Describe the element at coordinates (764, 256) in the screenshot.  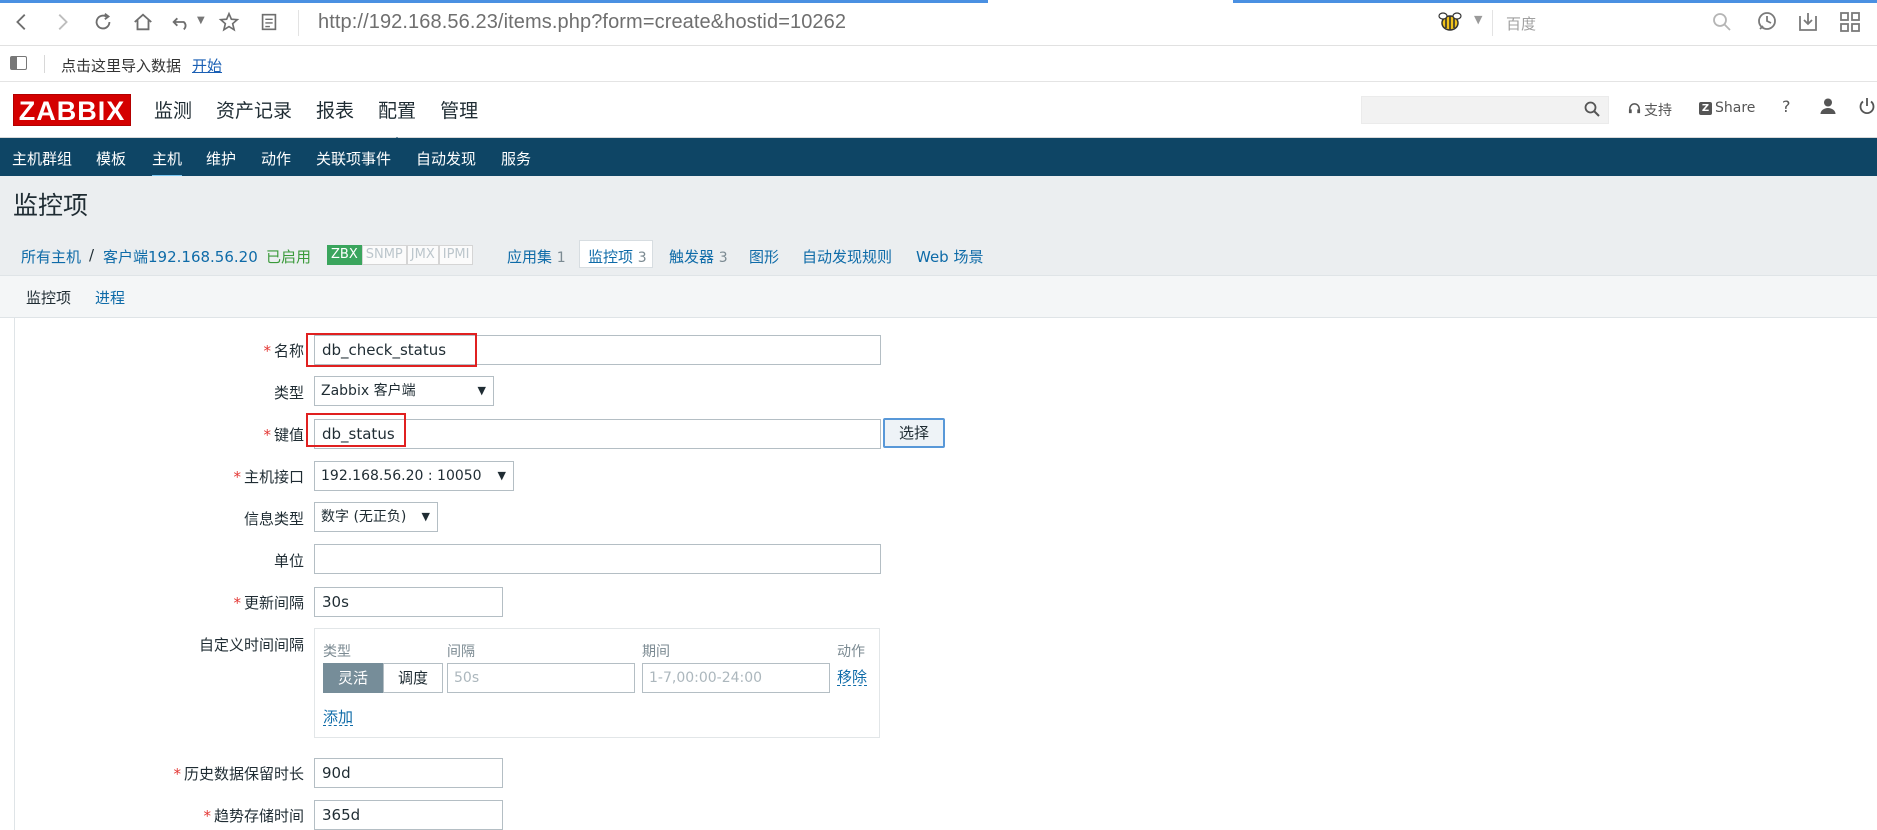
I see `nav-graphs: 图形` at that location.